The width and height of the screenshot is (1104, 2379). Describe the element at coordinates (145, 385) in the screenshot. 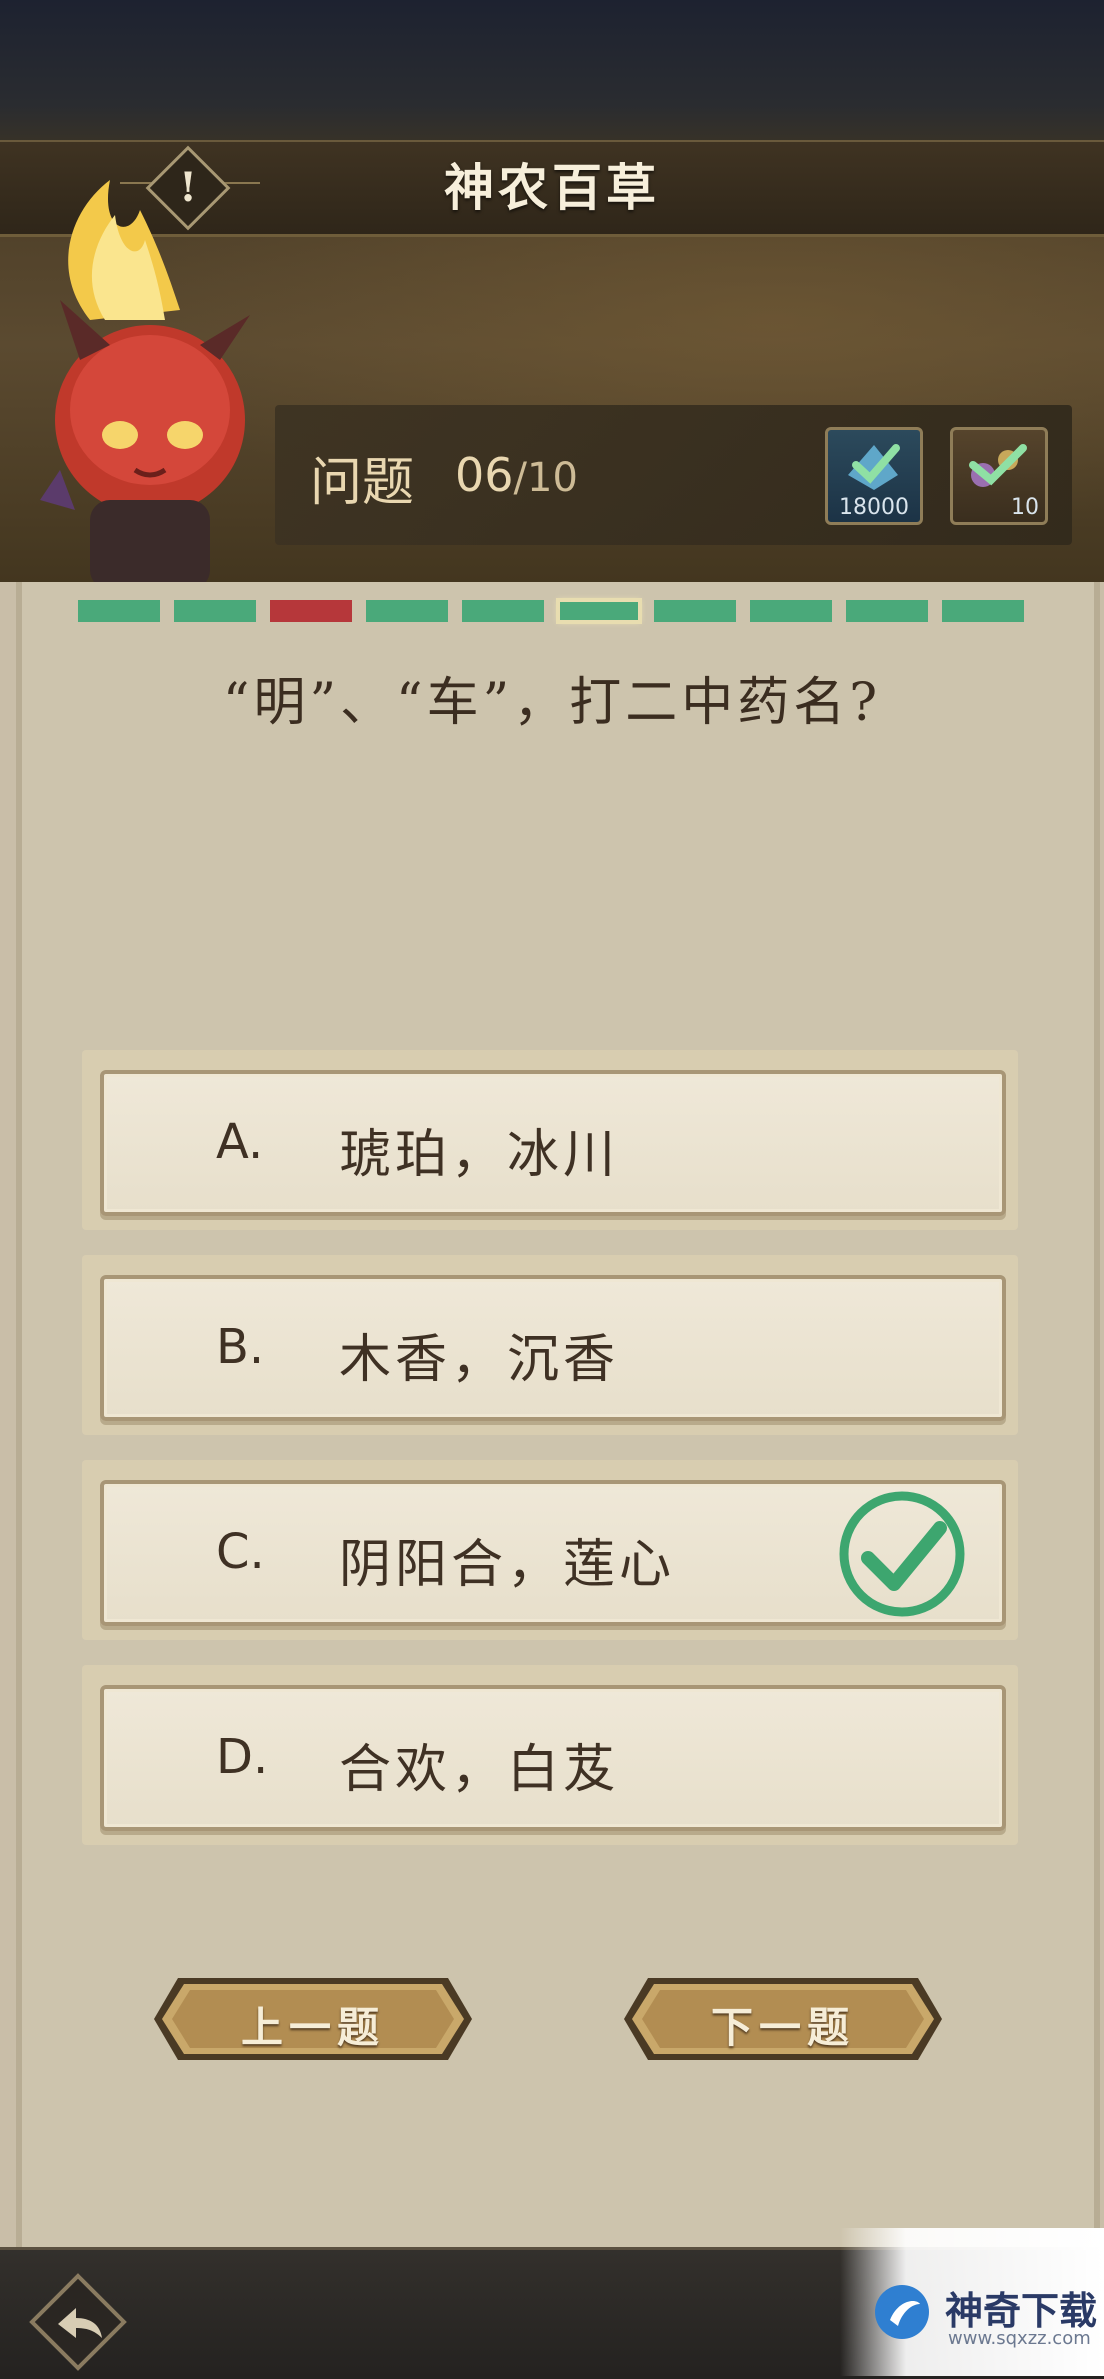

I see `fire-demon-mascot-icon` at that location.